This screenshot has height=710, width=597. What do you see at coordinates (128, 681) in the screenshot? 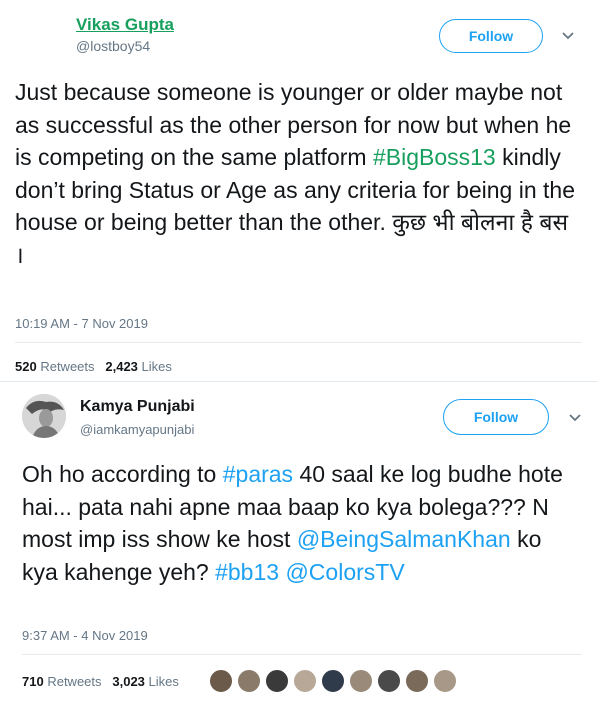
I see `like-count: 3,023` at bounding box center [128, 681].